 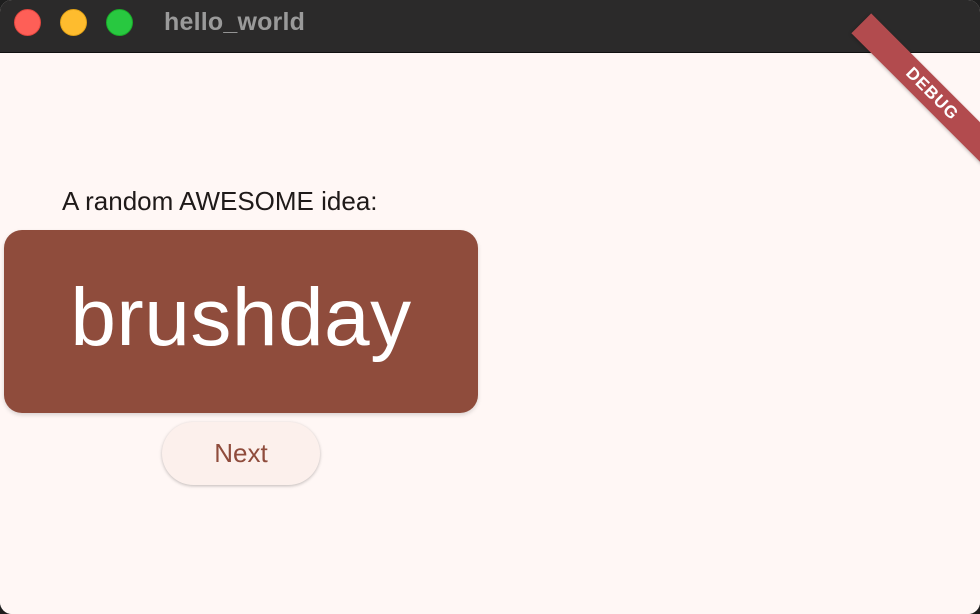 I want to click on idea-caption: A random AWESOME idea:, so click(x=220, y=201).